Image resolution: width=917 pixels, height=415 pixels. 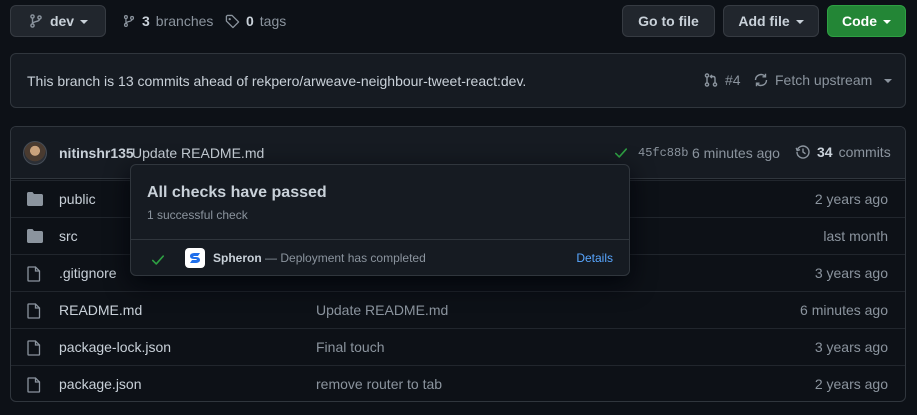 I want to click on branches-label: branches, so click(x=184, y=21).